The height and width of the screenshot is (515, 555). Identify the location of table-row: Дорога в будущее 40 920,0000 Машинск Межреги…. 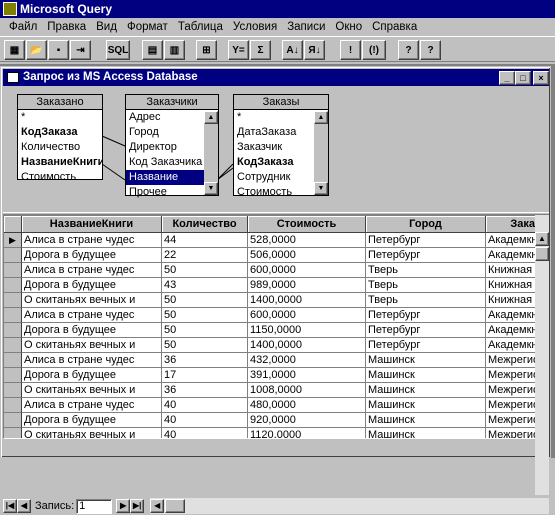
(276, 420).